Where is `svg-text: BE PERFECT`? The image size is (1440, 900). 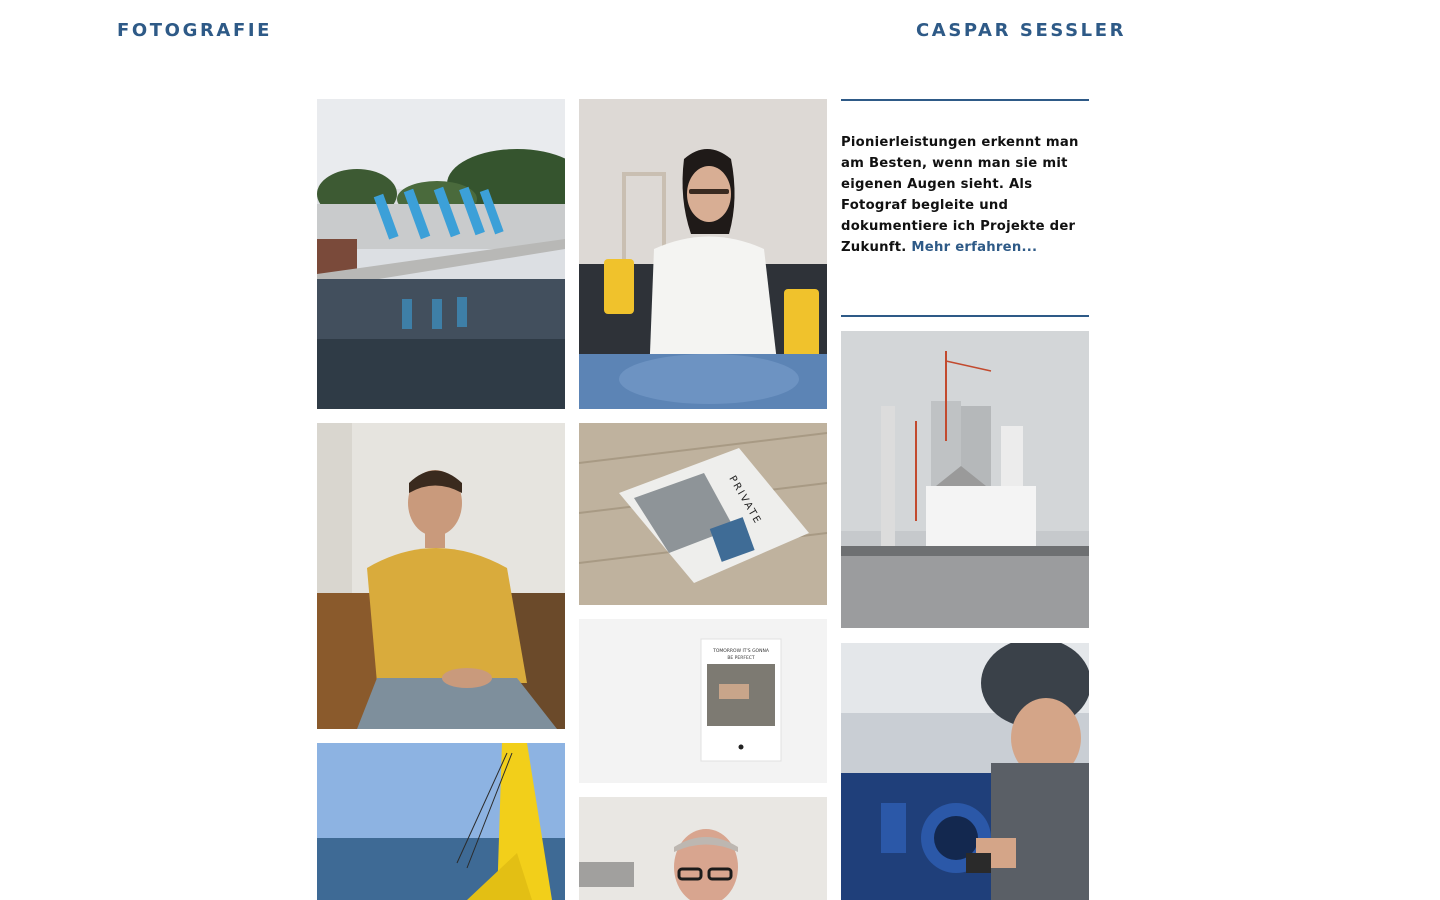 svg-text: BE PERFECT is located at coordinates (741, 658).